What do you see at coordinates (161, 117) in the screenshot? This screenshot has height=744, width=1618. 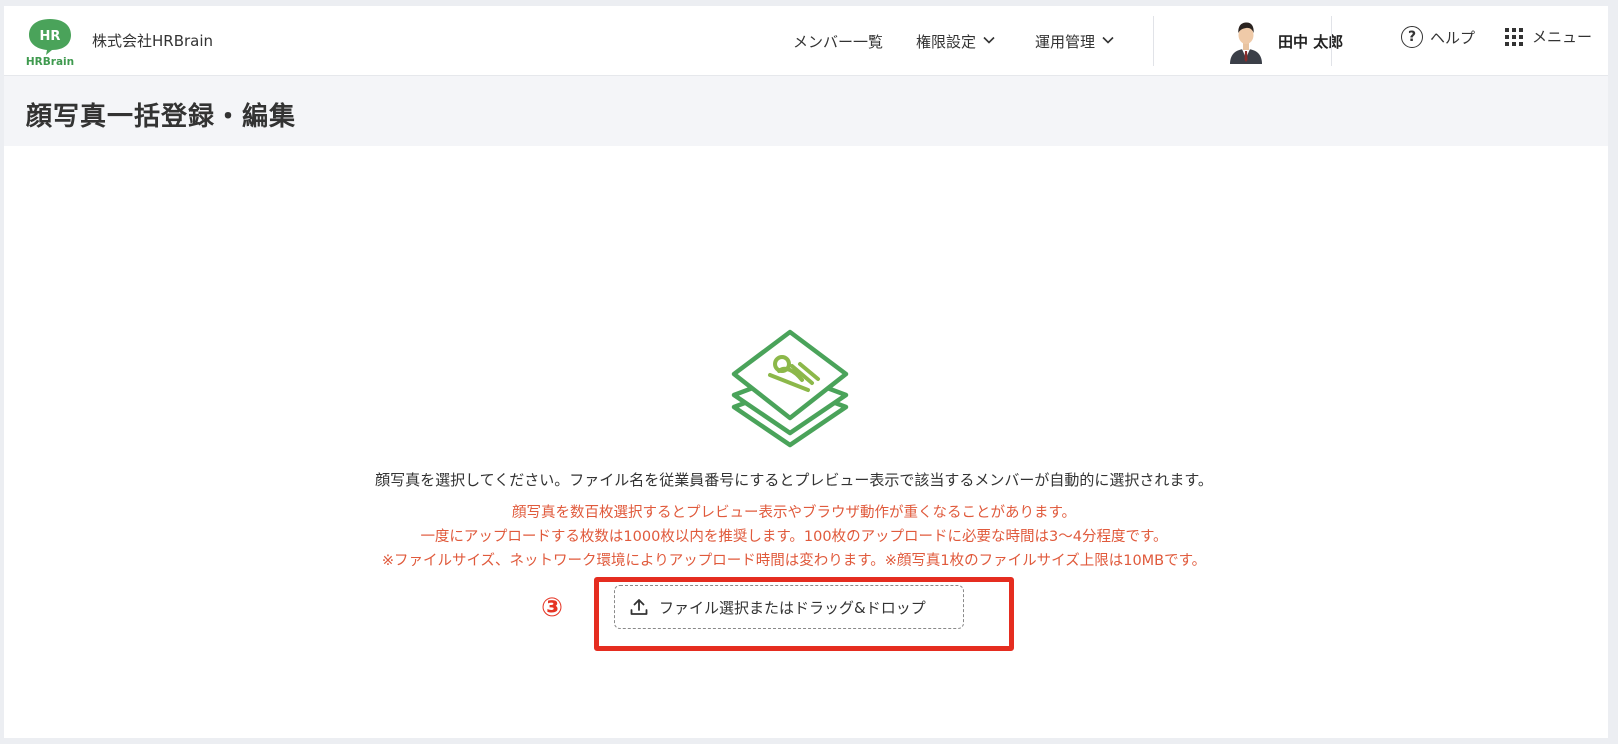 I see `page-title: 顔写真一括登録・編集` at bounding box center [161, 117].